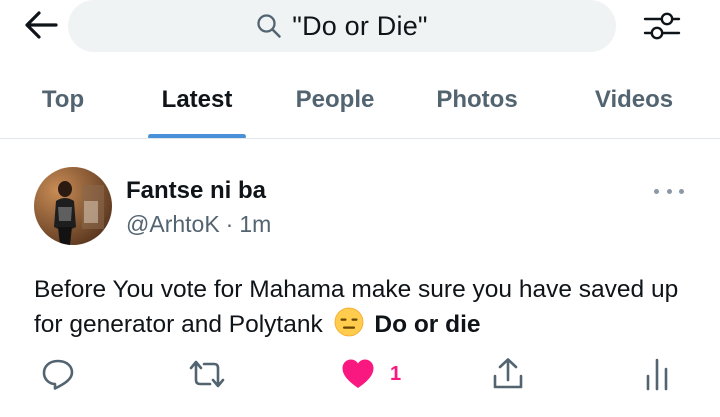  I want to click on reply-button, so click(58, 374).